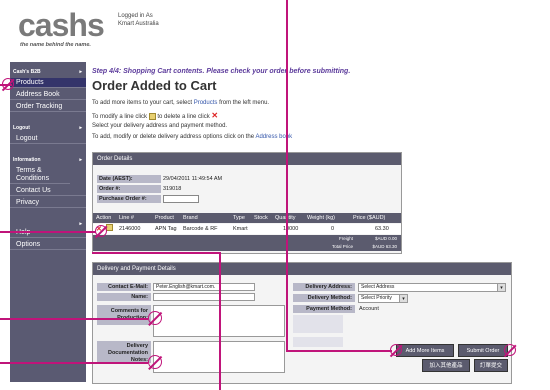 This screenshot has width=550, height=390. I want to click on po-input, so click(181, 199).